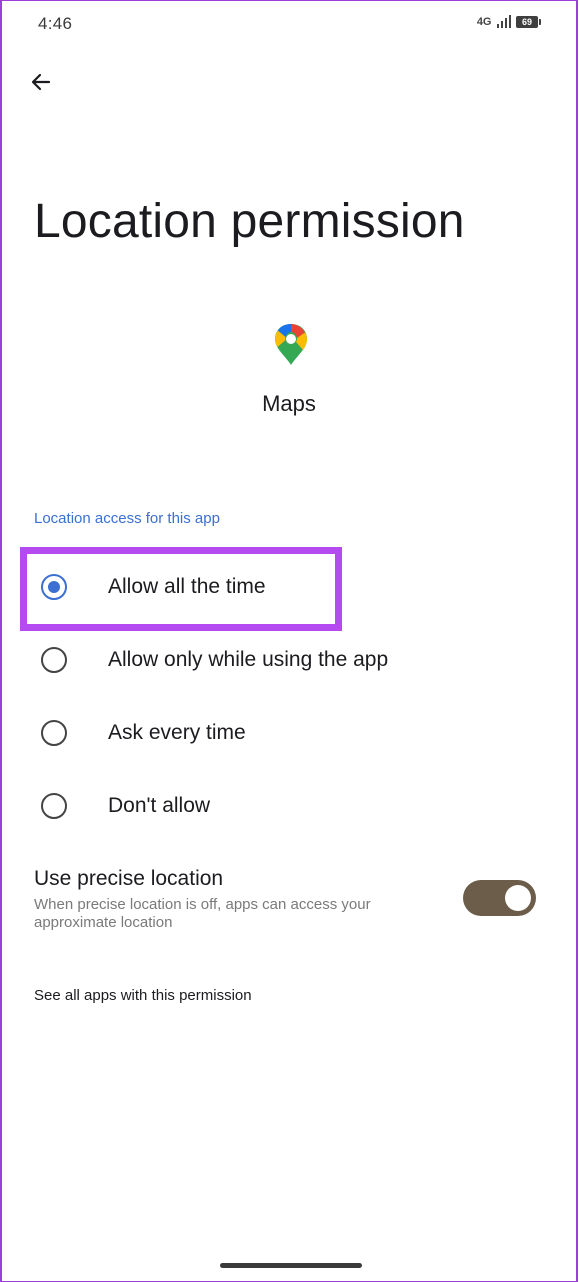 This screenshot has width=578, height=1282. What do you see at coordinates (249, 221) in the screenshot?
I see `page-title: Location permission` at bounding box center [249, 221].